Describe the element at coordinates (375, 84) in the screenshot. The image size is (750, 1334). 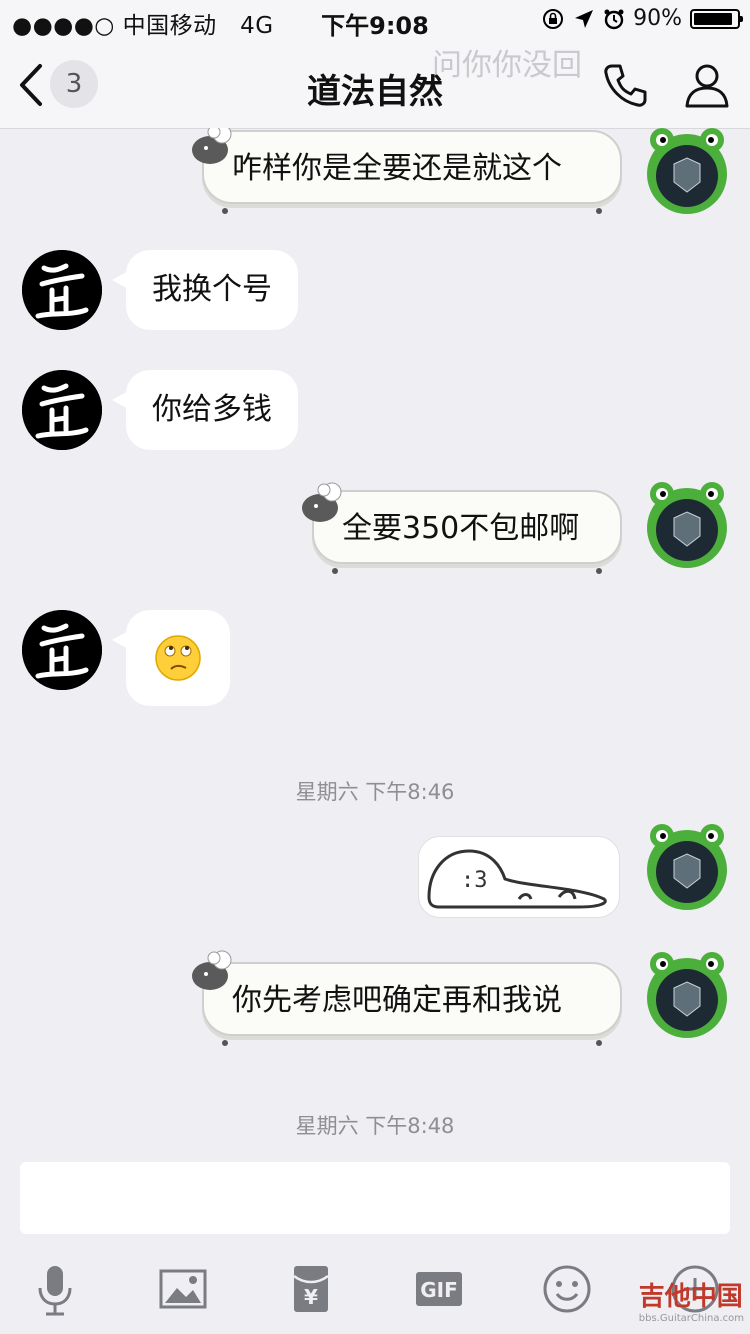
I see `nav-bar: 问你你没回 3 道法自然` at that location.